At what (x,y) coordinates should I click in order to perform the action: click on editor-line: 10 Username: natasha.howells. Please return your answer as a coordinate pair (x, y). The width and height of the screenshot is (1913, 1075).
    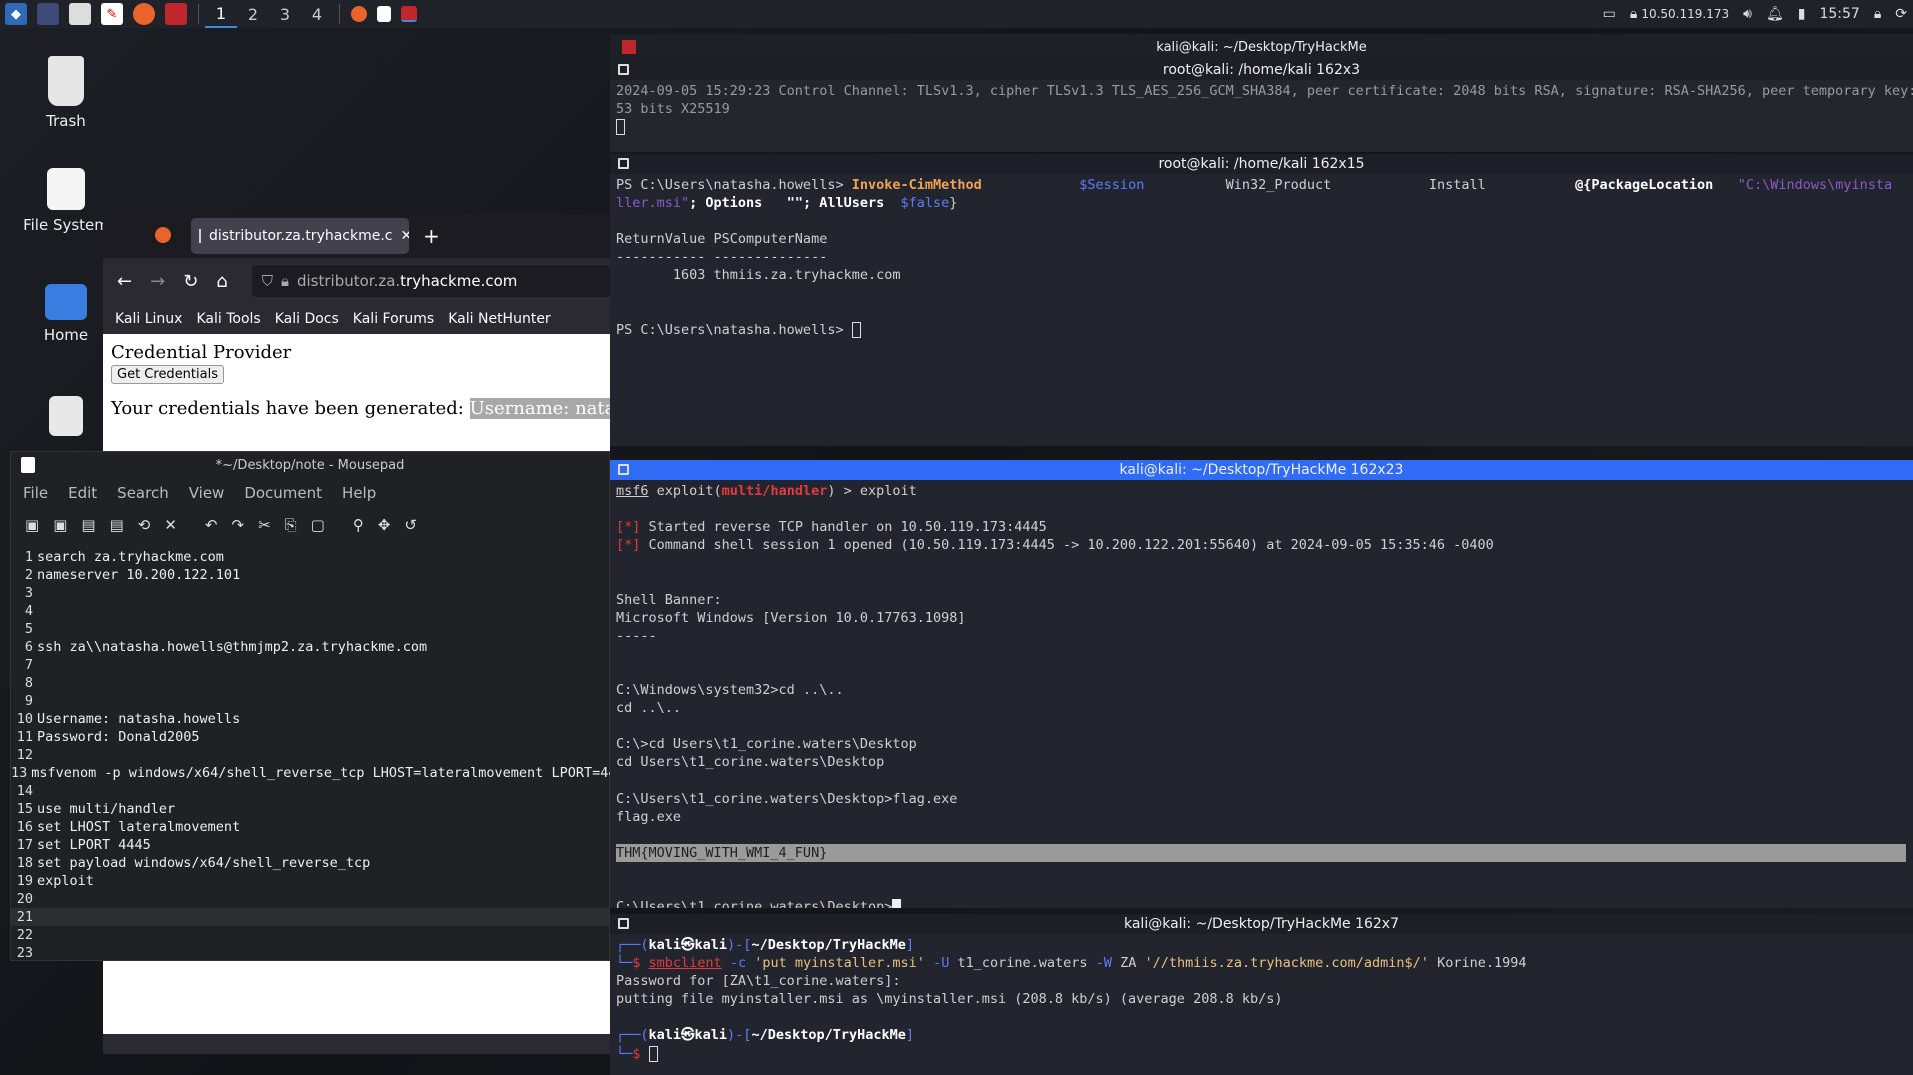
    Looking at the image, I should click on (310, 719).